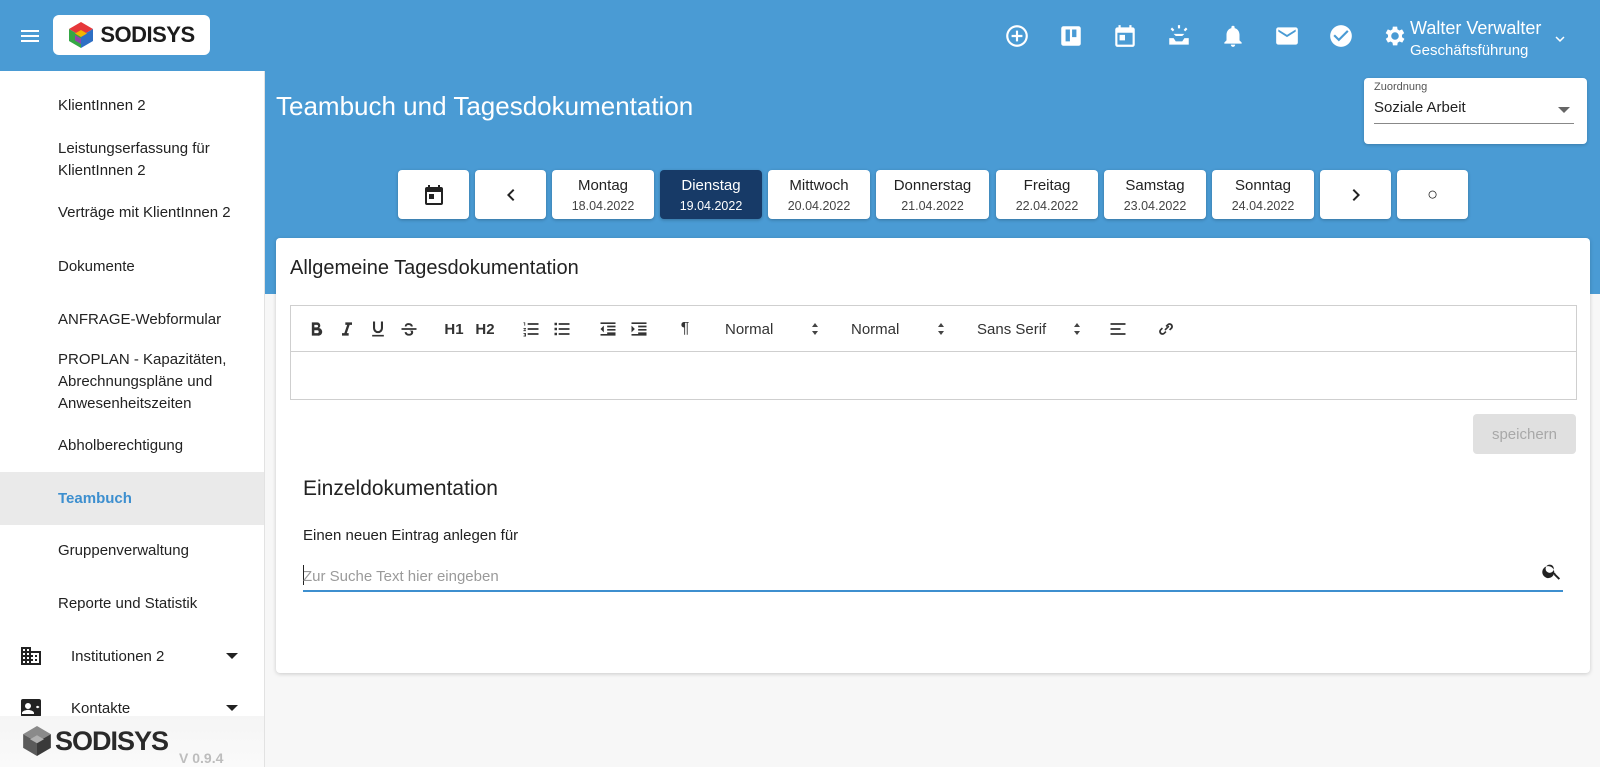 The width and height of the screenshot is (1600, 767). I want to click on outdent-icon, so click(608, 329).